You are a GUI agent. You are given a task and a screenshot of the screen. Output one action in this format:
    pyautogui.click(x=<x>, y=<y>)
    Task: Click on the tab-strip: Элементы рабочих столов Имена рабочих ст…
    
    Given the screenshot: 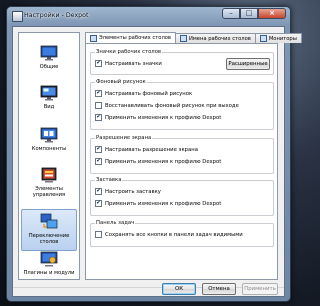 What is the action you would take?
    pyautogui.click(x=193, y=37)
    